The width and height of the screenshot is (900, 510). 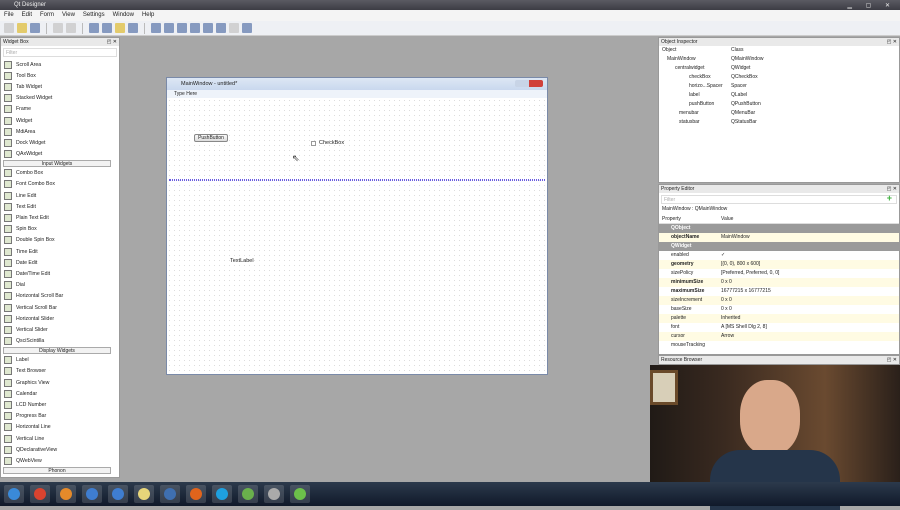 What do you see at coordinates (60, 416) in the screenshot?
I see `widget-item: Progress Bar` at bounding box center [60, 416].